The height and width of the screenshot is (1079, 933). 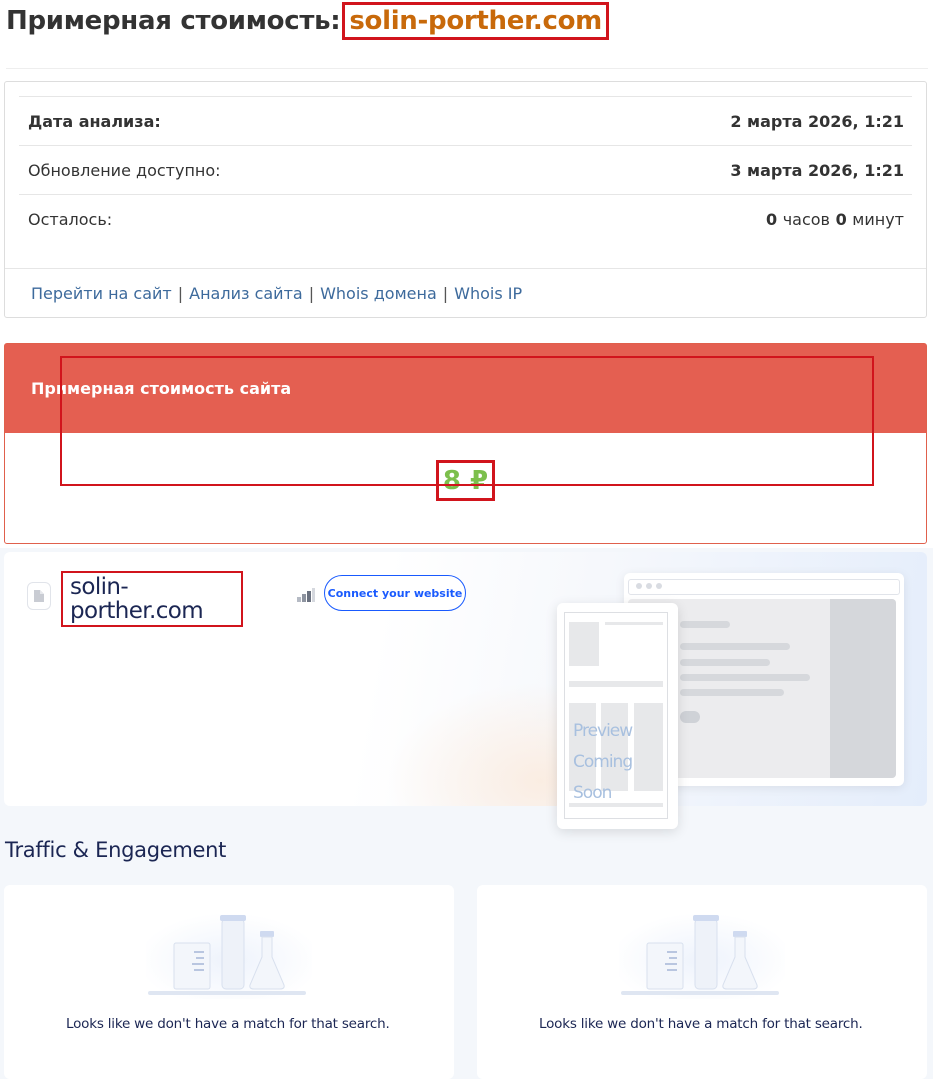 I want to click on remaining-time: 0 часов 0 минут, so click(x=835, y=219).